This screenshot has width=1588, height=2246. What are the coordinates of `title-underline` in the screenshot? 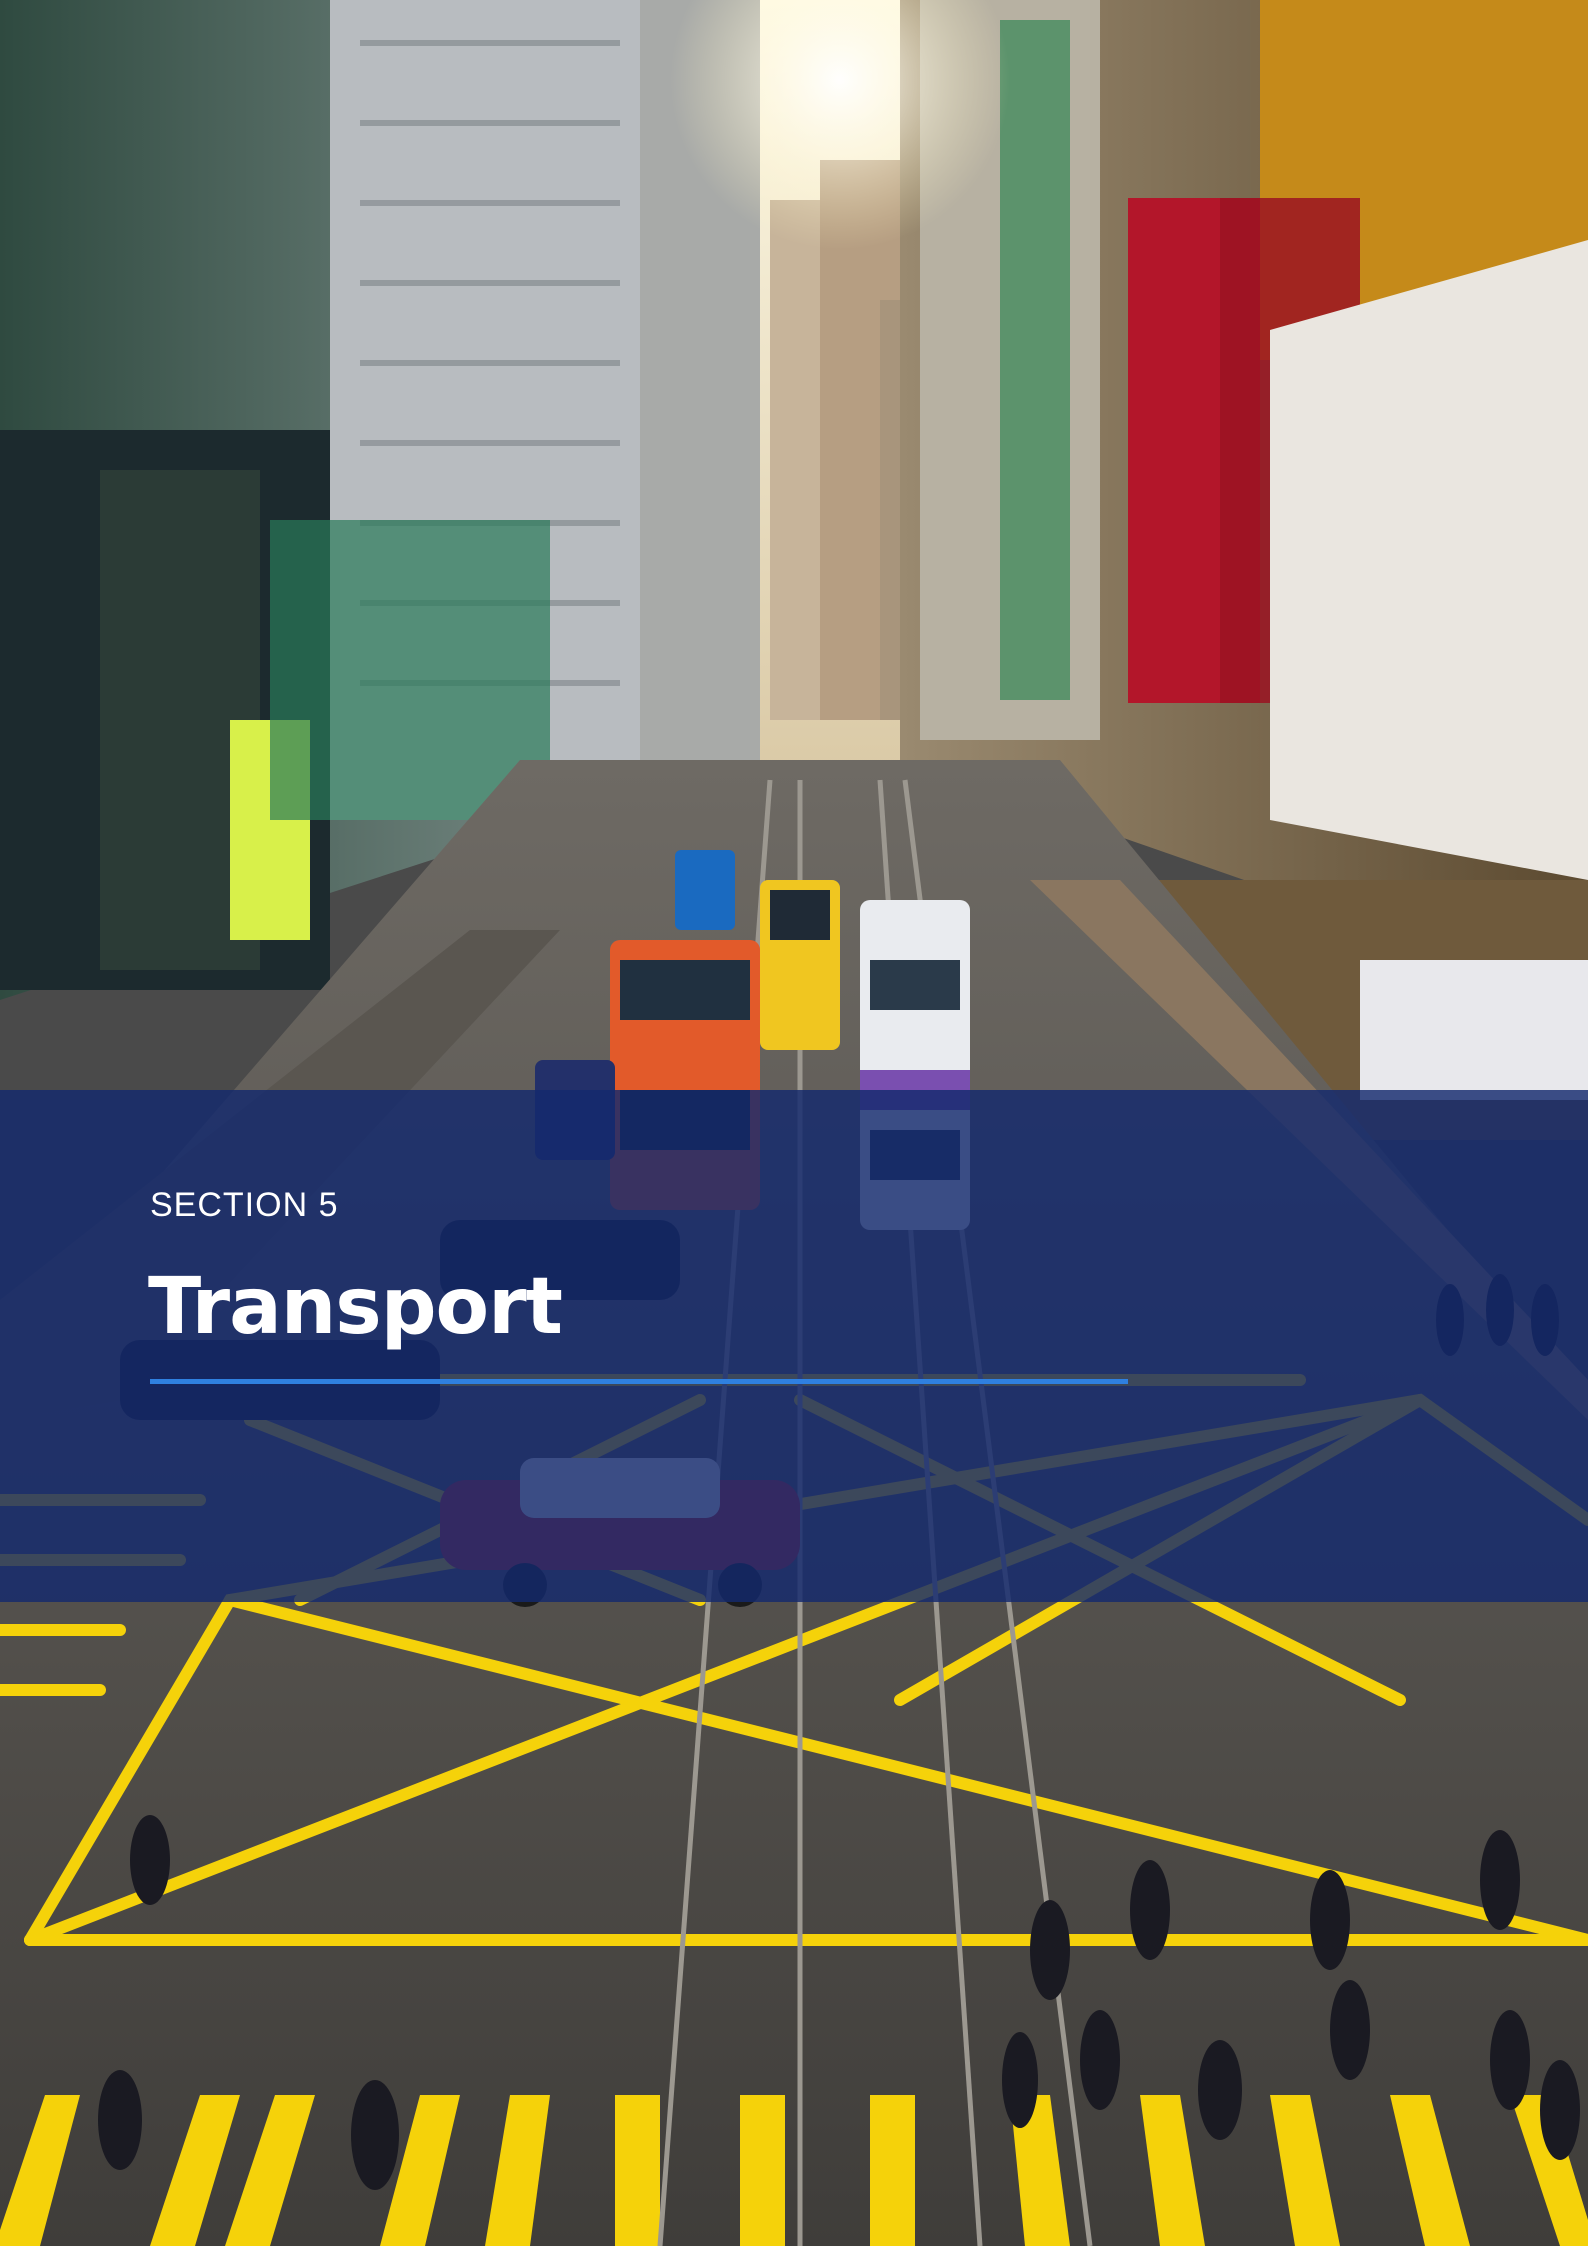 It's located at (639, 1381).